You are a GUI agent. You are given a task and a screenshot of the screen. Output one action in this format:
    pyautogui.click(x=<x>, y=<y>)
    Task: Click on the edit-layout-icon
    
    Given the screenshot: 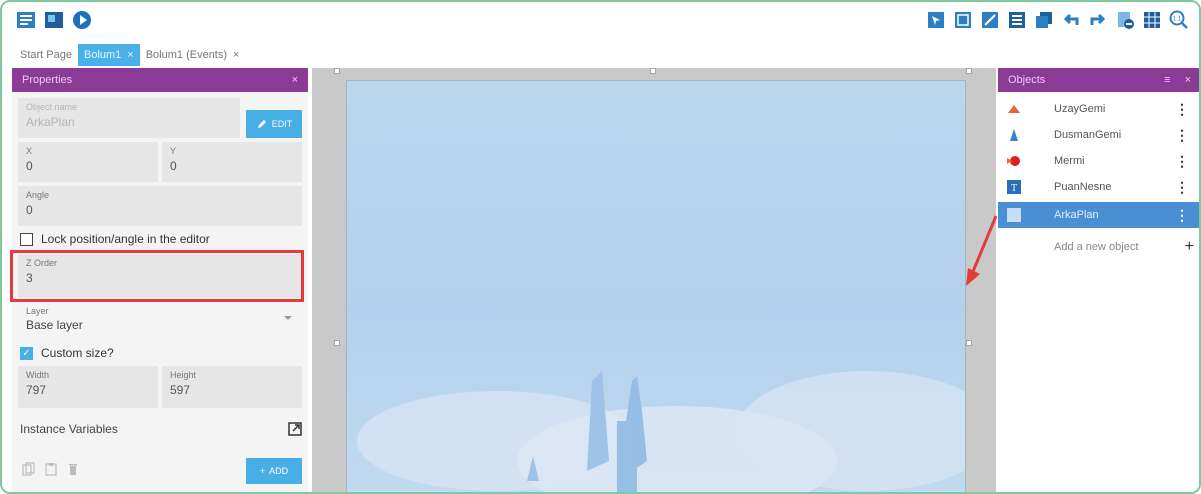 What is the action you would take?
    pyautogui.click(x=990, y=20)
    